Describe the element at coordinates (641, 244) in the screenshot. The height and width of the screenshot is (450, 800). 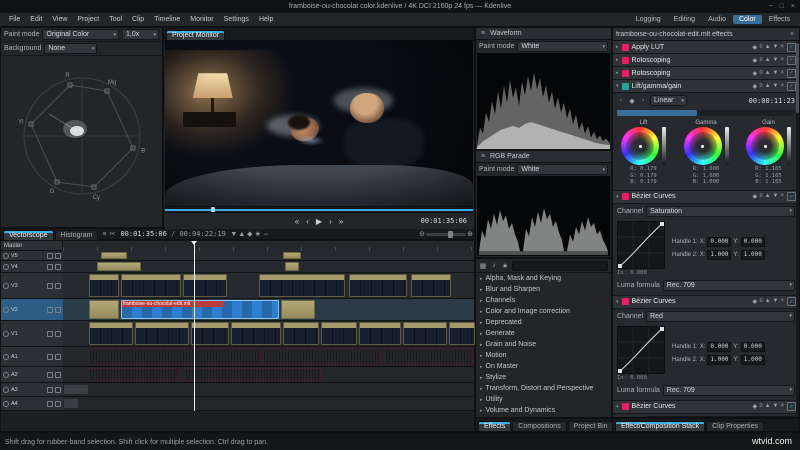
I see `curve-editor` at that location.